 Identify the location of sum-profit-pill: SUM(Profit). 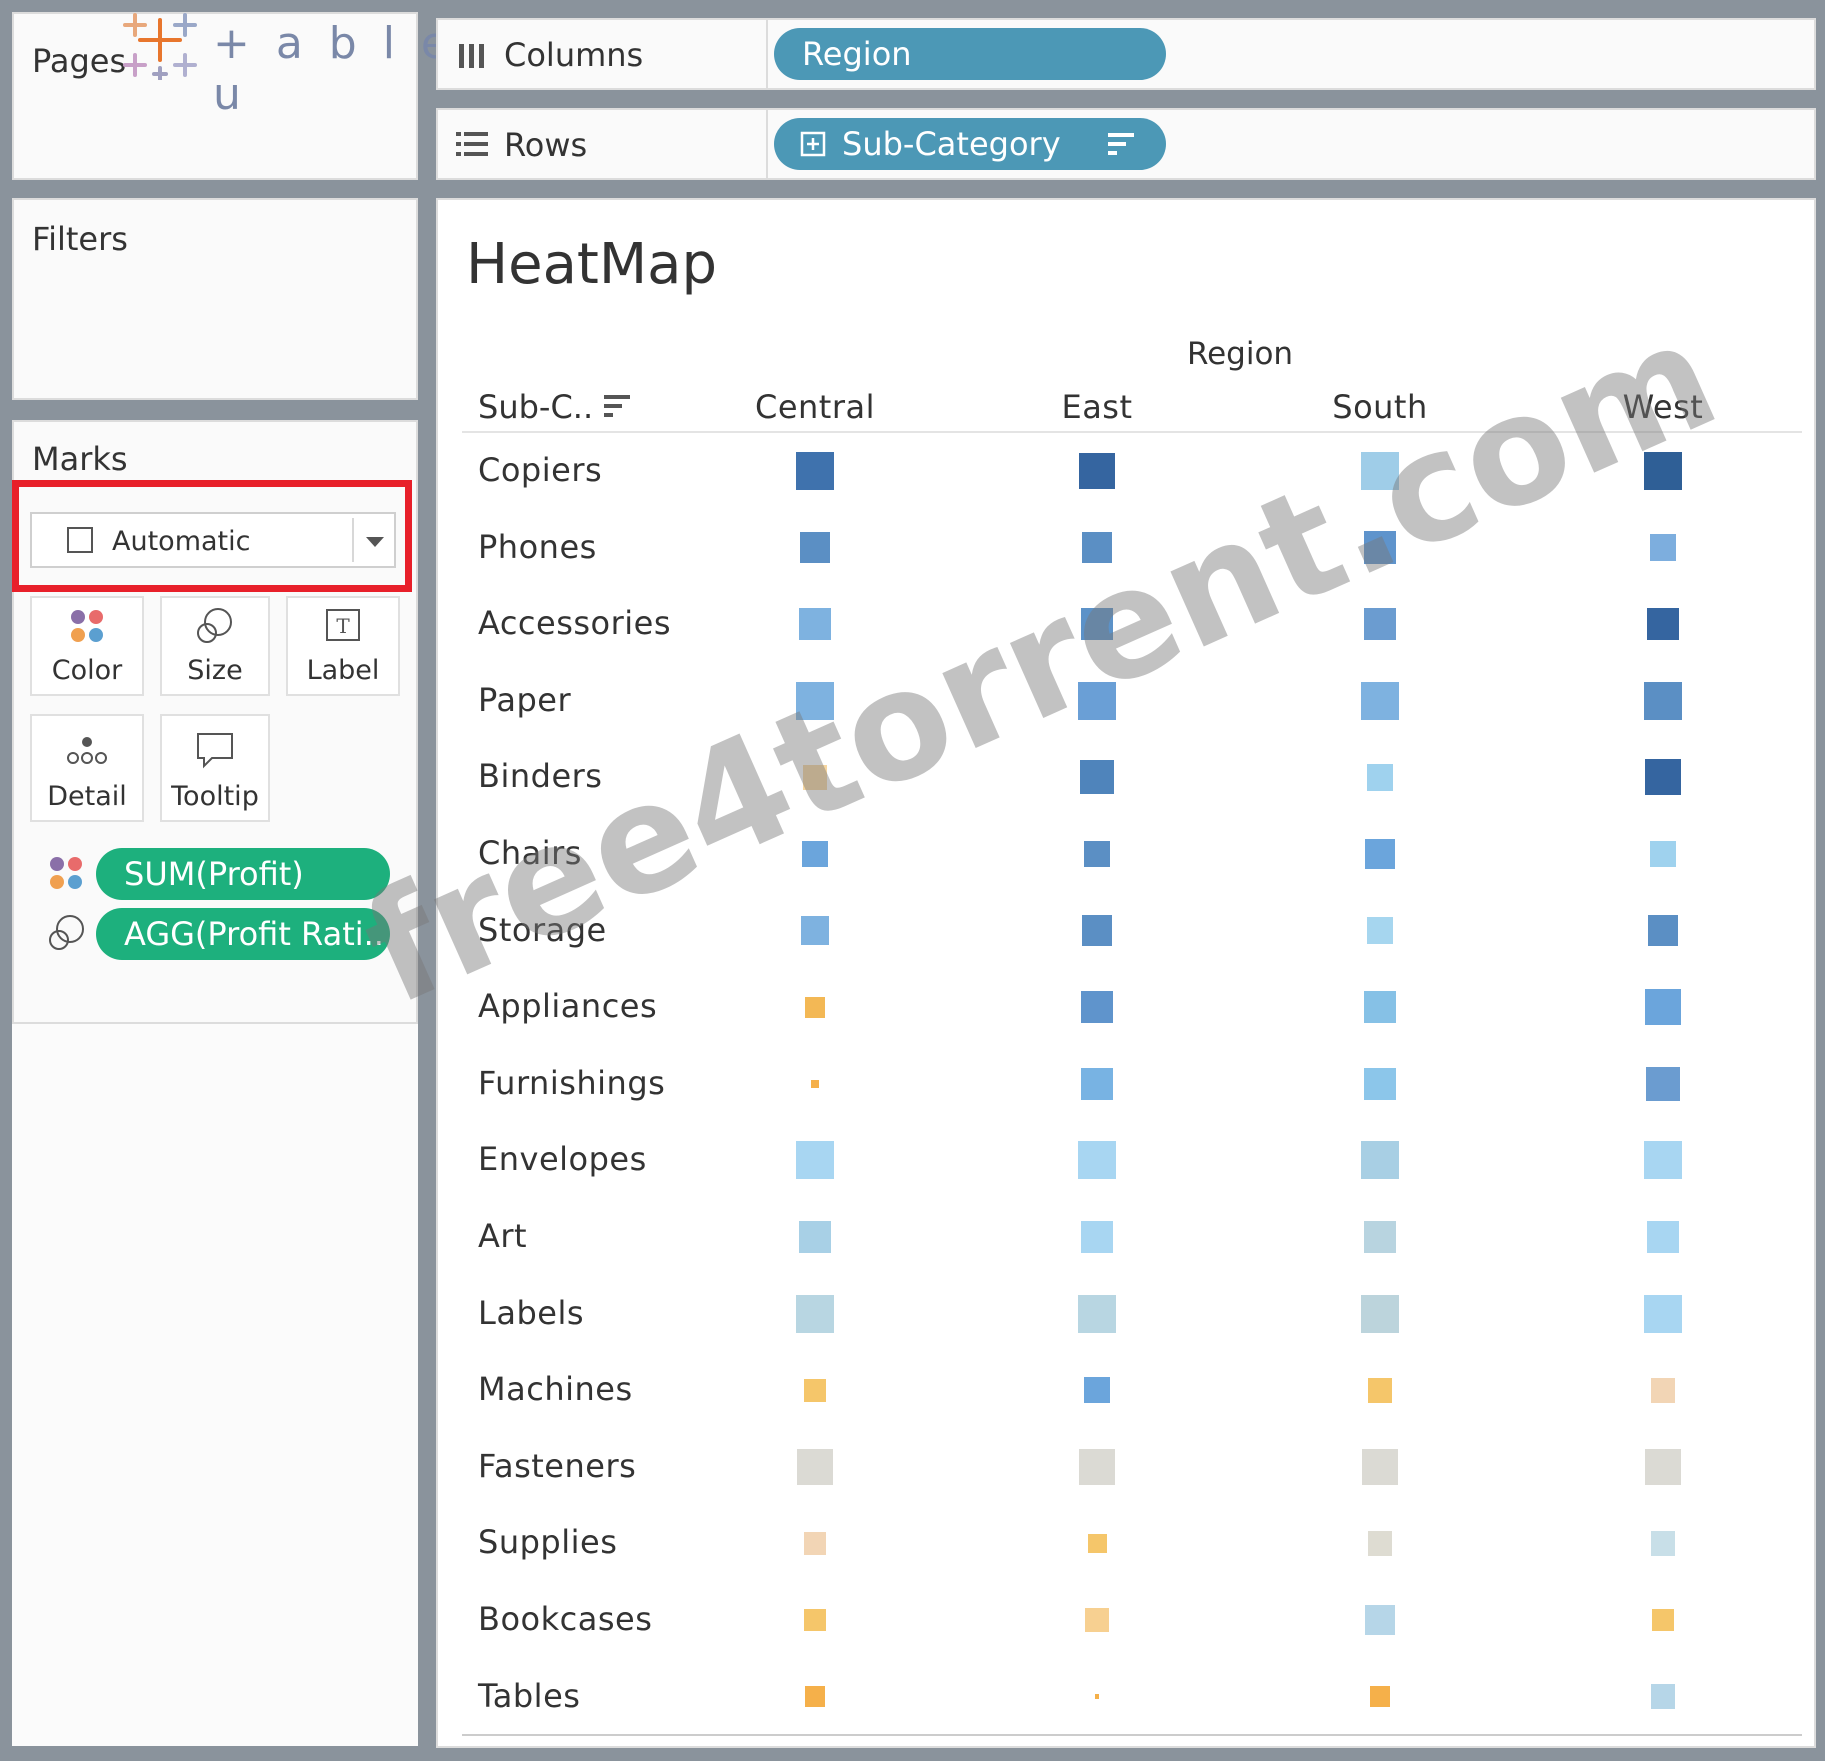
(243, 874).